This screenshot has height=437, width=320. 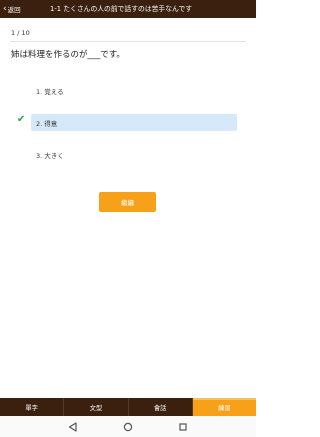 I want to click on tab-sentence-pattern: 文型, so click(x=96, y=407).